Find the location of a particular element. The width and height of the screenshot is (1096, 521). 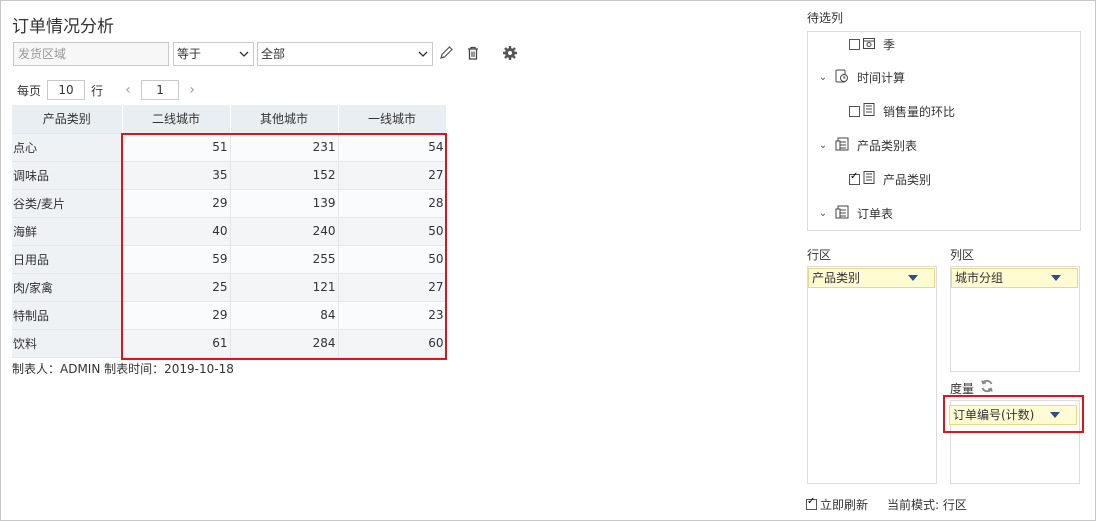

tree-item-label: 产品类别 is located at coordinates (907, 179).